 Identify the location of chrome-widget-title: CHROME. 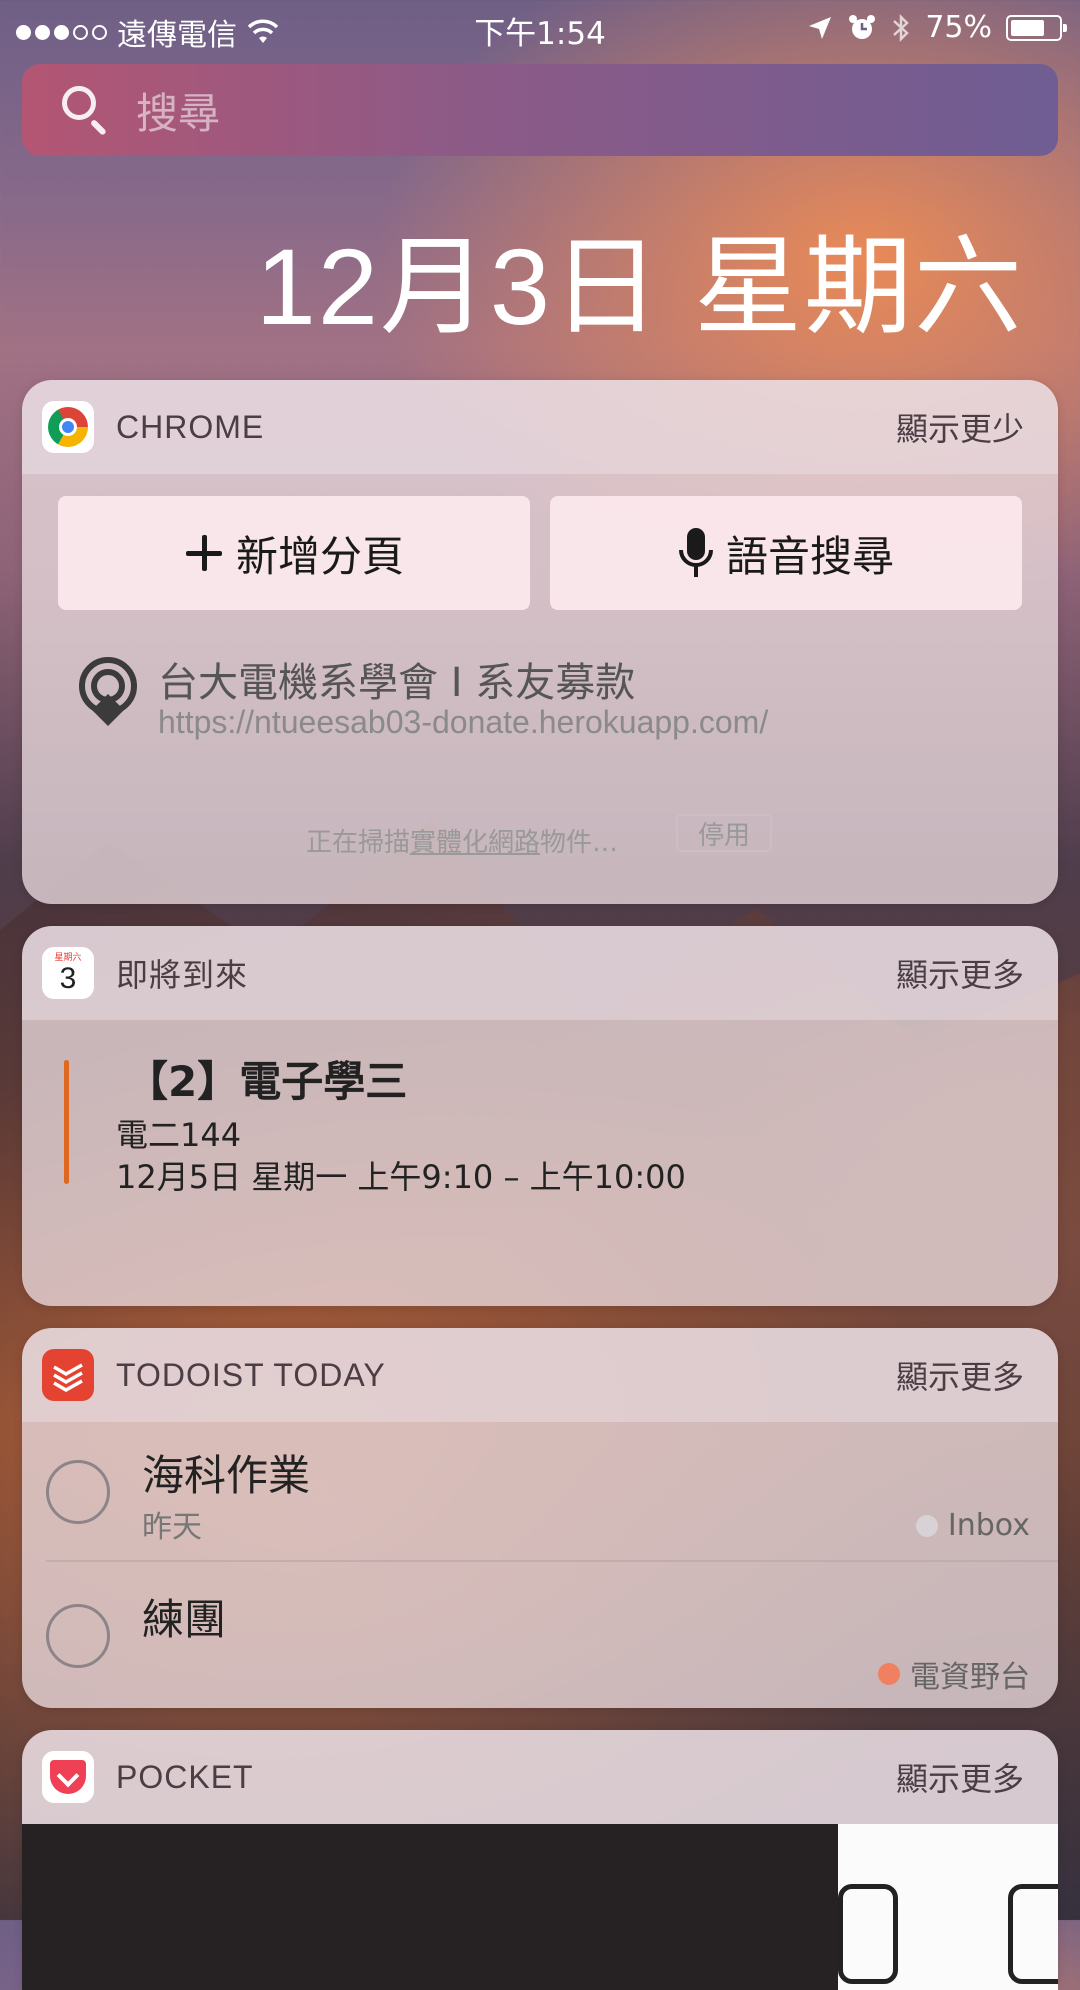
(190, 426).